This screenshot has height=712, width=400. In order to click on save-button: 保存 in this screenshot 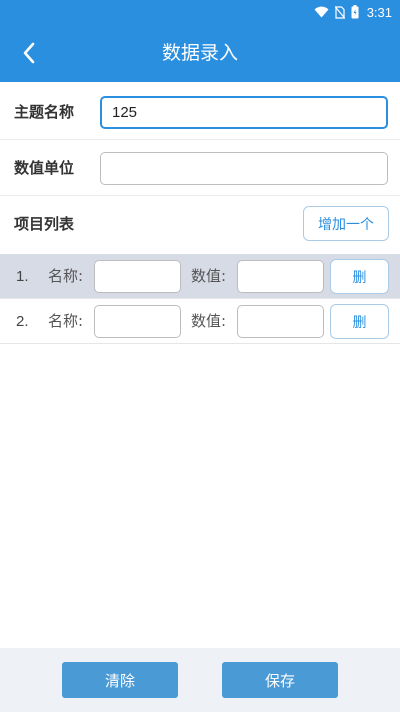, I will do `click(280, 680)`.